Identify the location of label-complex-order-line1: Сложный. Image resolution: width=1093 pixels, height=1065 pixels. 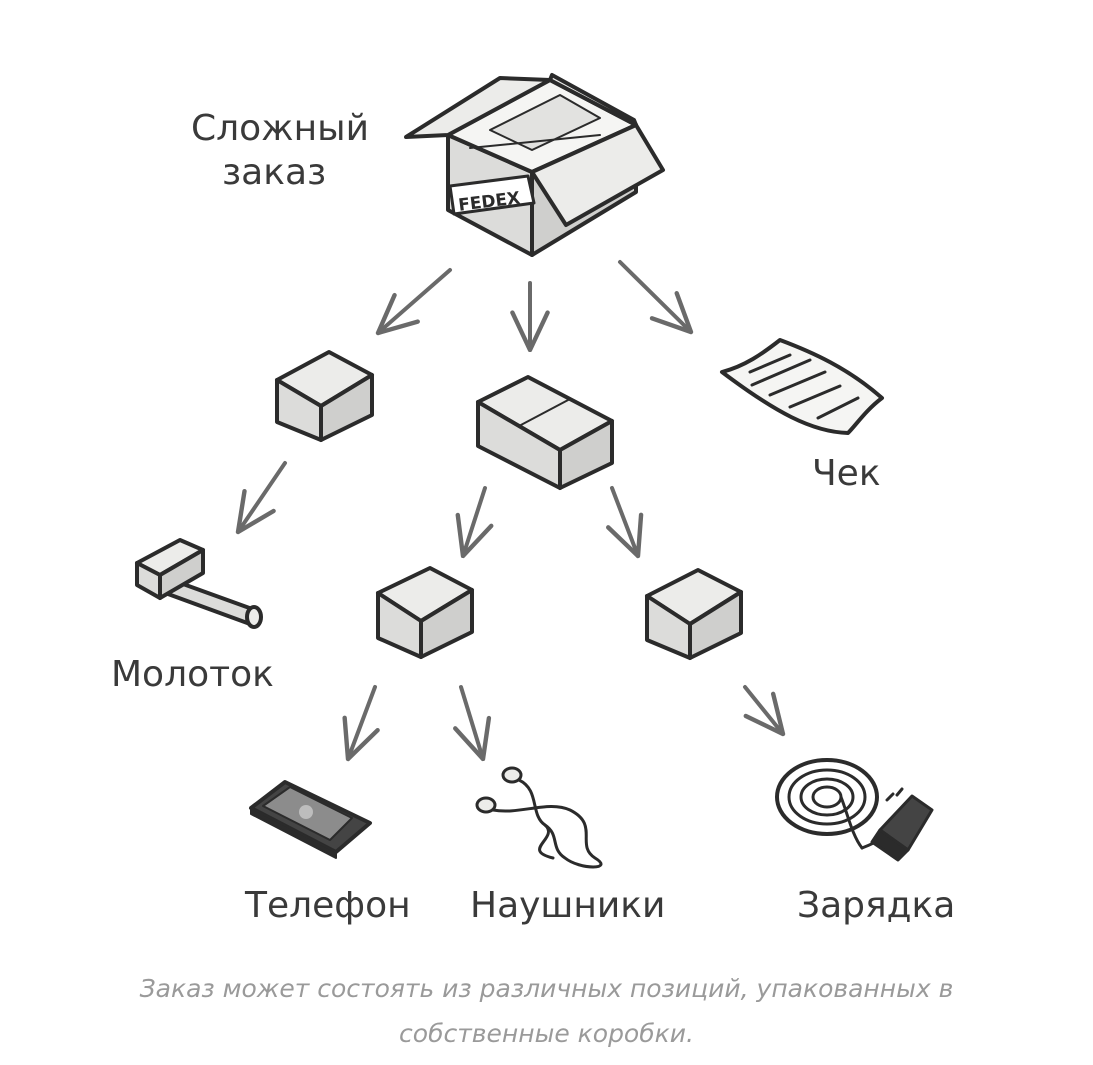
(280, 128).